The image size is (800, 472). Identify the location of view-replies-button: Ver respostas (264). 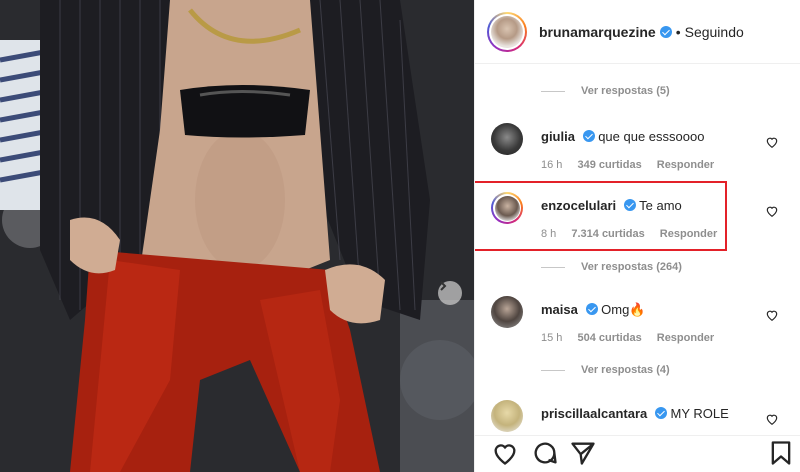
(611, 267).